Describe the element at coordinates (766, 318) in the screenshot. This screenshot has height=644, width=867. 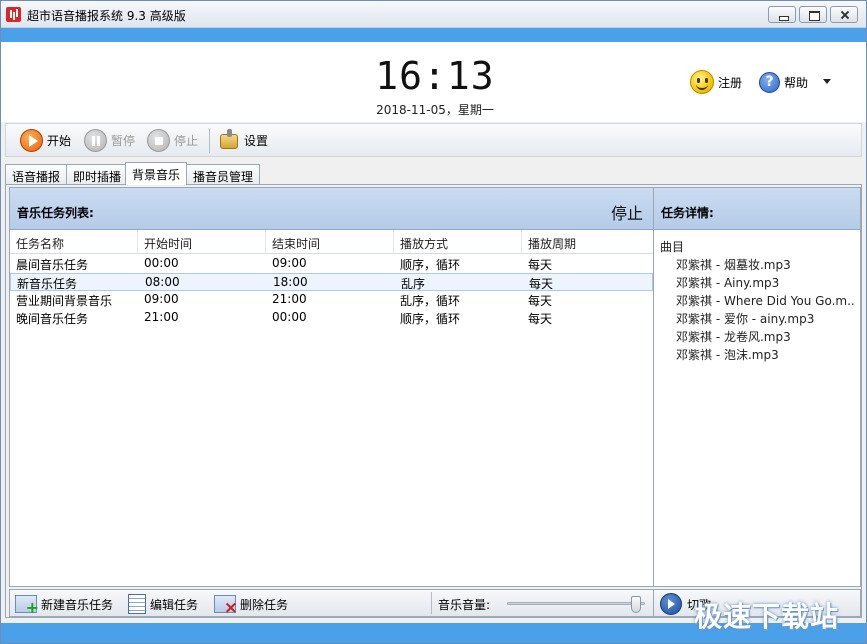
I see `track-item: 邓紫祺 - 爱你 - ainy.mp3` at that location.